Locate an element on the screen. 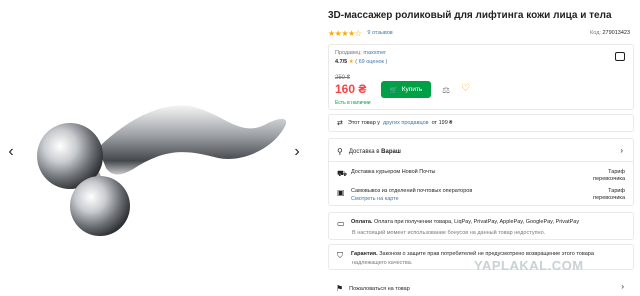  tariff-2: Тариф перевозчика is located at coordinates (609, 195).